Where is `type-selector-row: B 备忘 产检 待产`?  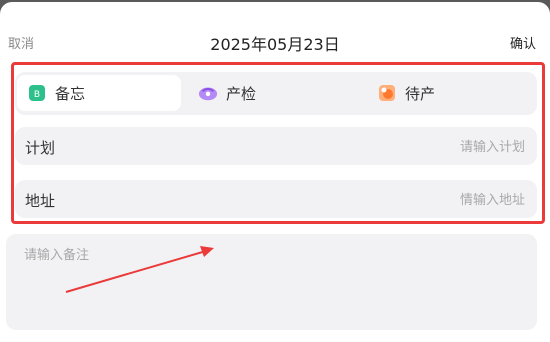
type-selector-row: B 备忘 产检 待产 is located at coordinates (275, 93).